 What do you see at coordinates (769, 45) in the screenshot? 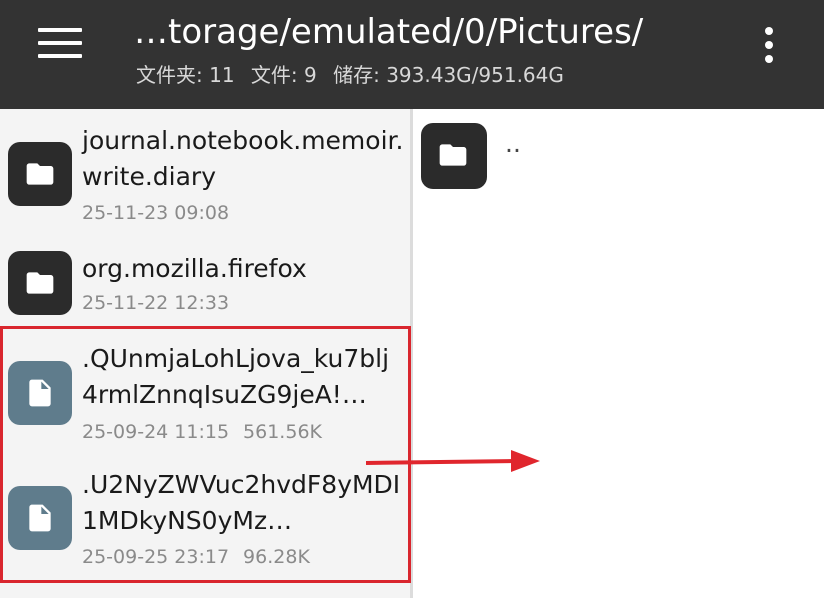
I see `more-vertical-icon` at bounding box center [769, 45].